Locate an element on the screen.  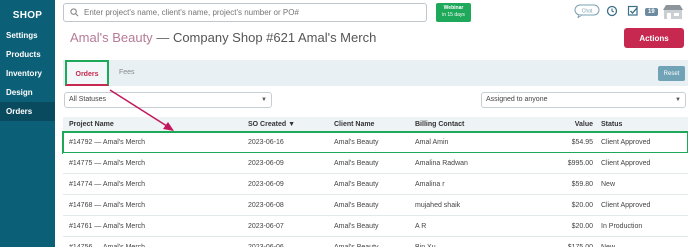
header-client-name: Client Name is located at coordinates (354, 124).